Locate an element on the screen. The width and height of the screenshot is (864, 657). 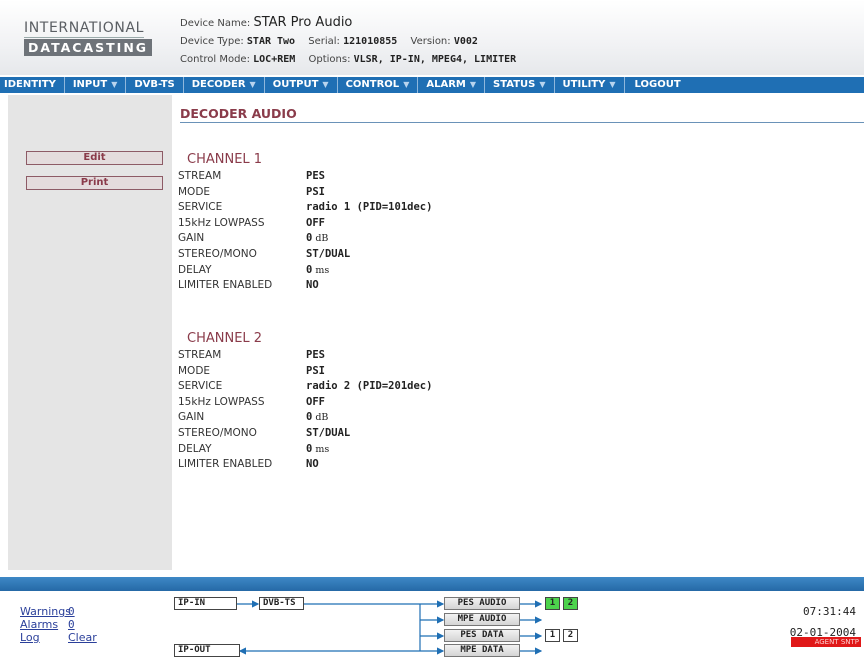
menu-label: ALARM is located at coordinates (446, 84).